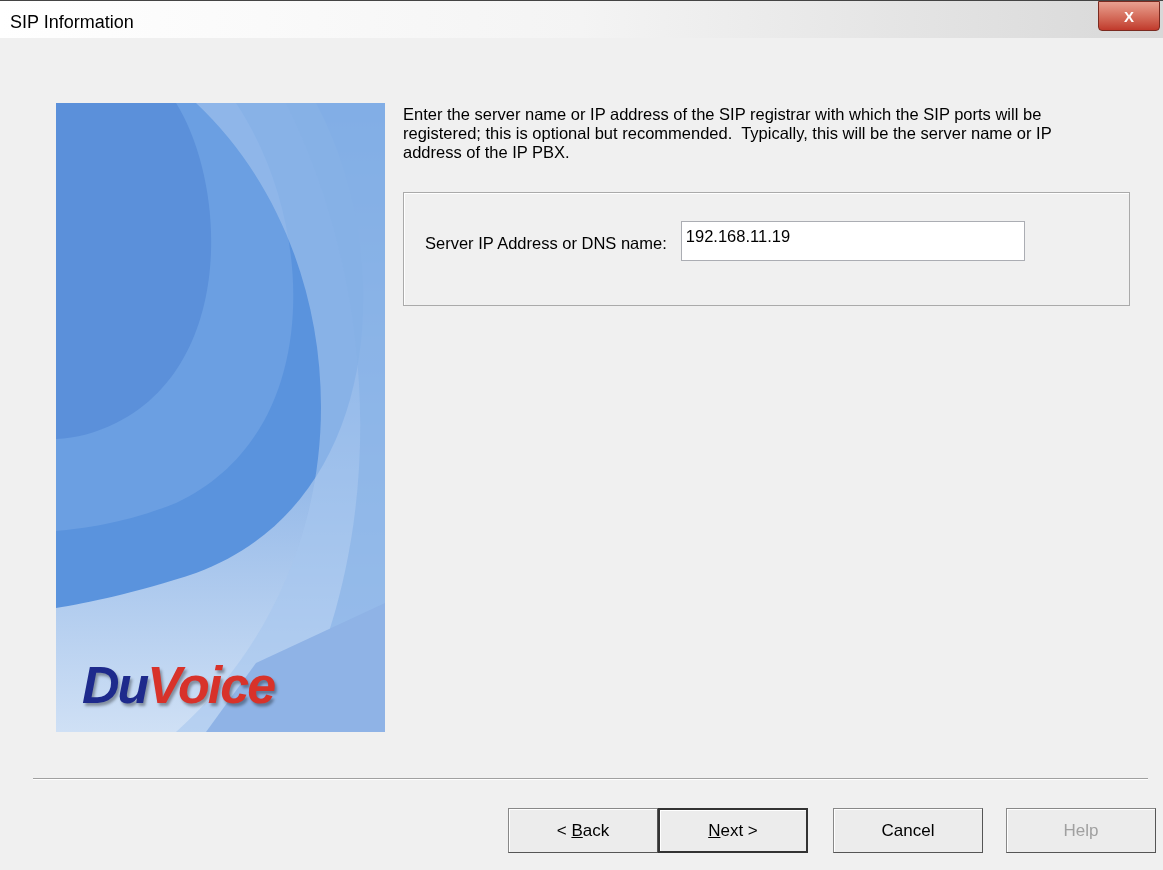 The height and width of the screenshot is (870, 1163). I want to click on window-title: SIP Information, so click(72, 22).